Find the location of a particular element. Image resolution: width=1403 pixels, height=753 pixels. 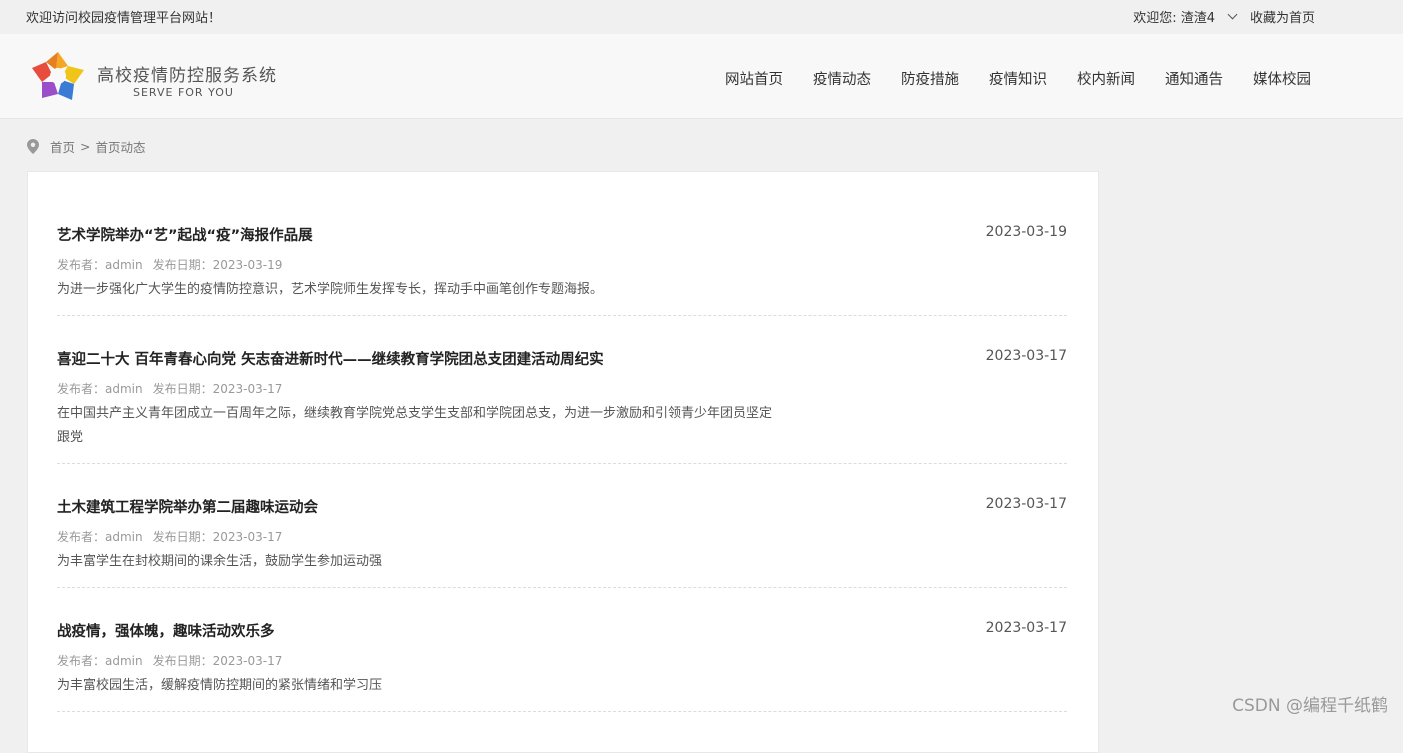

nav-item-notices: 通知通告 is located at coordinates (1194, 78).